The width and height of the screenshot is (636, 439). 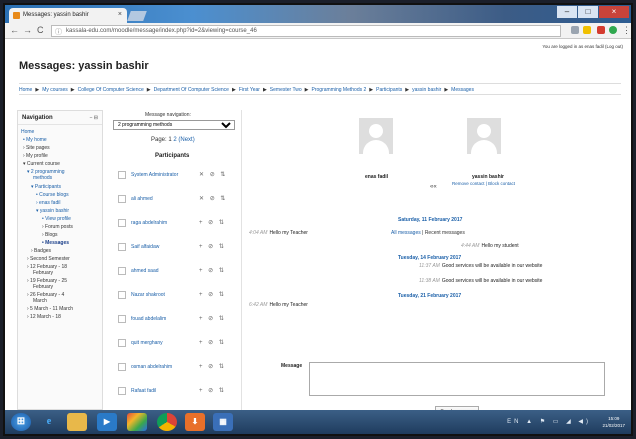 What do you see at coordinates (111, 90) in the screenshot?
I see `breadcrumb-item: College Of Computer Science` at bounding box center [111, 90].